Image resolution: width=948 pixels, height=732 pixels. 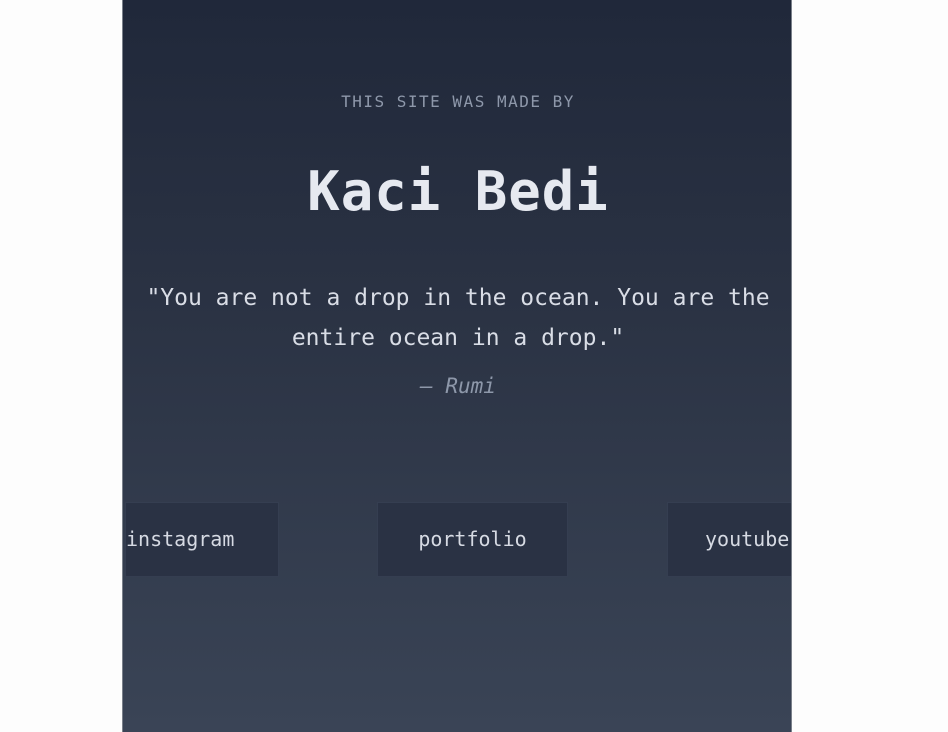 What do you see at coordinates (458, 191) in the screenshot?
I see `author-name-heading: Kaci Bedi` at bounding box center [458, 191].